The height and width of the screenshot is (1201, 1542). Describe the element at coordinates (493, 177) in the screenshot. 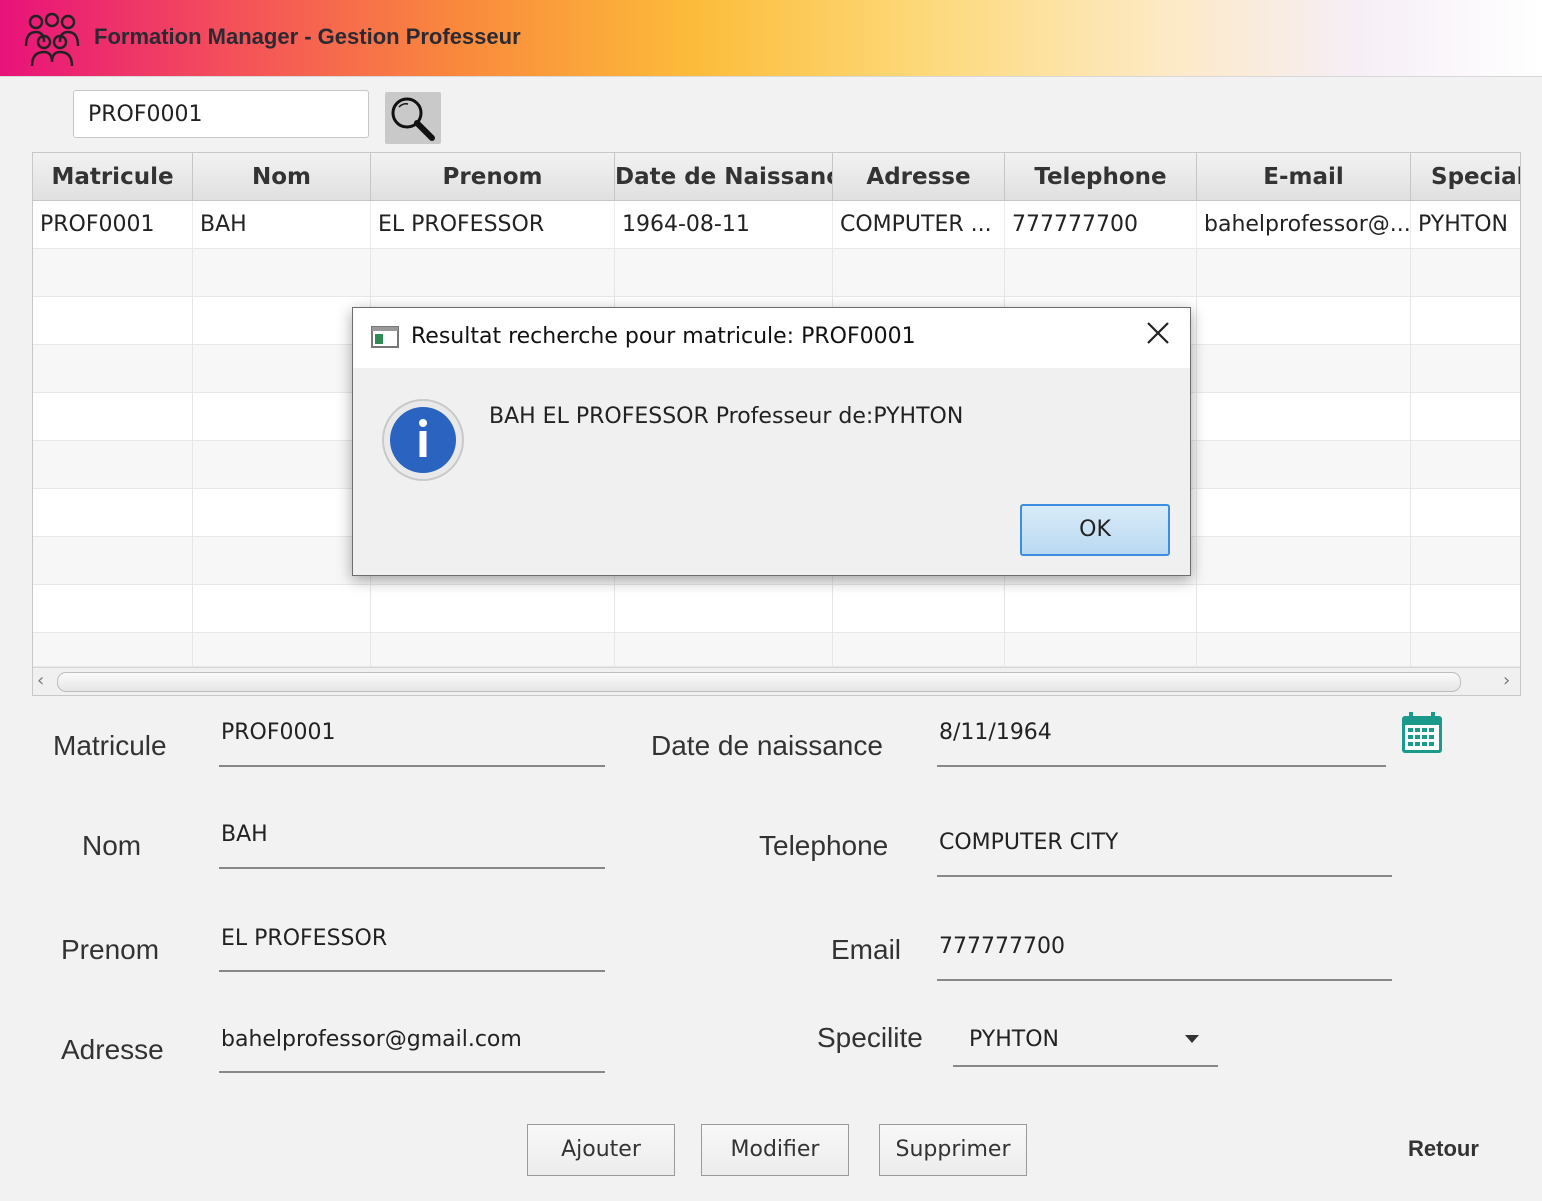

I see `column-header-prenom: Prenom` at that location.